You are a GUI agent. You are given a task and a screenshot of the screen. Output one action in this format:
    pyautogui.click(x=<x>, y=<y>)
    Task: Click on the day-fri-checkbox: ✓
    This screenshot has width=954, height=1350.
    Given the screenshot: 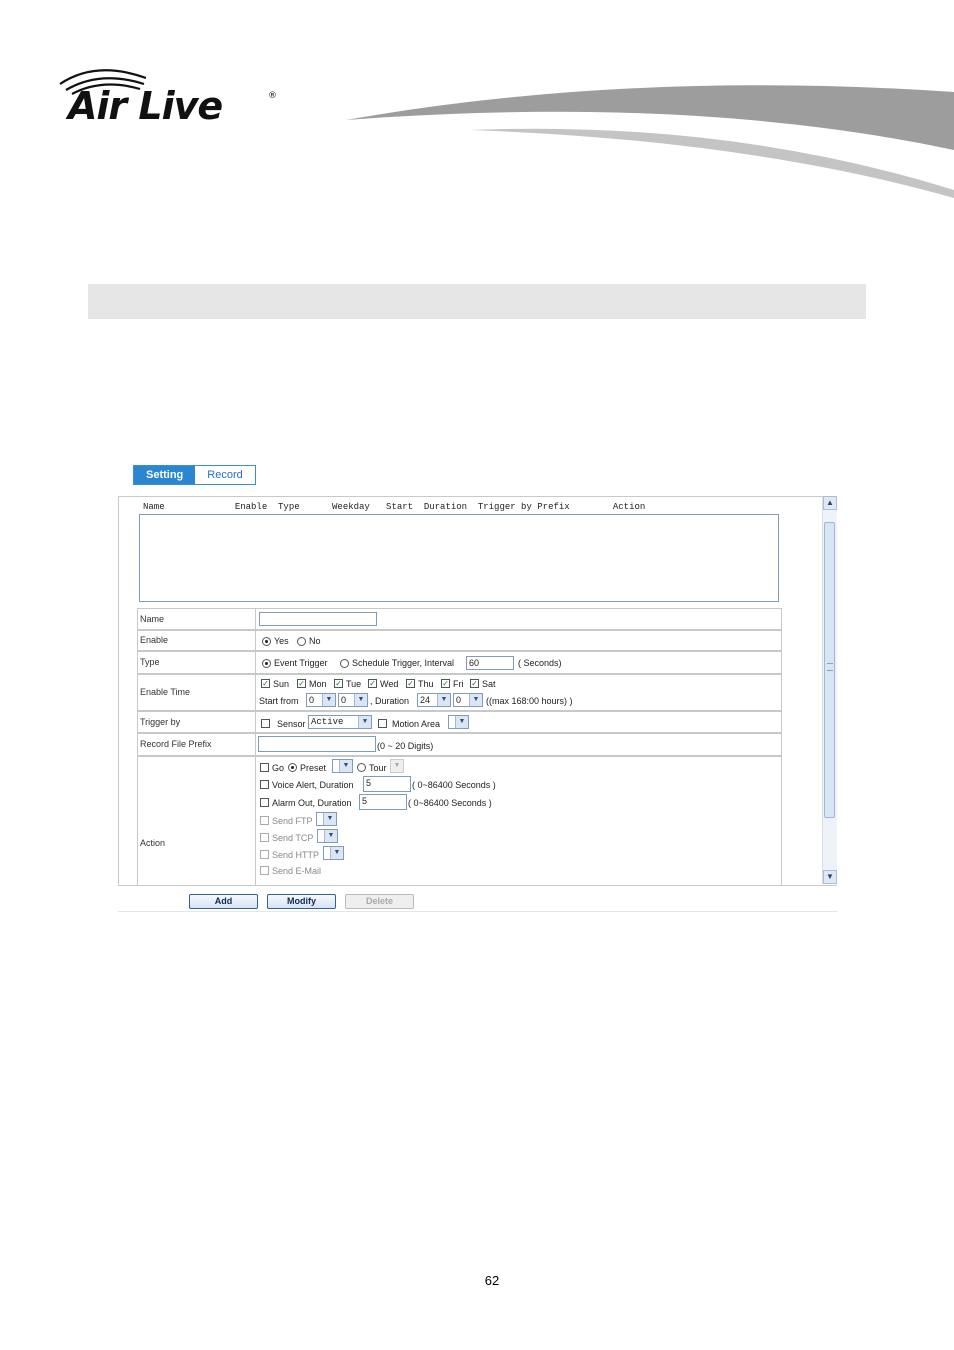 What is the action you would take?
    pyautogui.click(x=445, y=683)
    